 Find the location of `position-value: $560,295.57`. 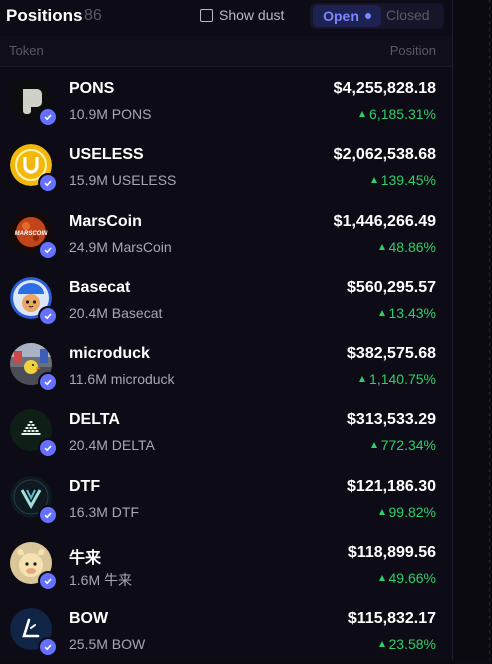

position-value: $560,295.57 is located at coordinates (391, 287).